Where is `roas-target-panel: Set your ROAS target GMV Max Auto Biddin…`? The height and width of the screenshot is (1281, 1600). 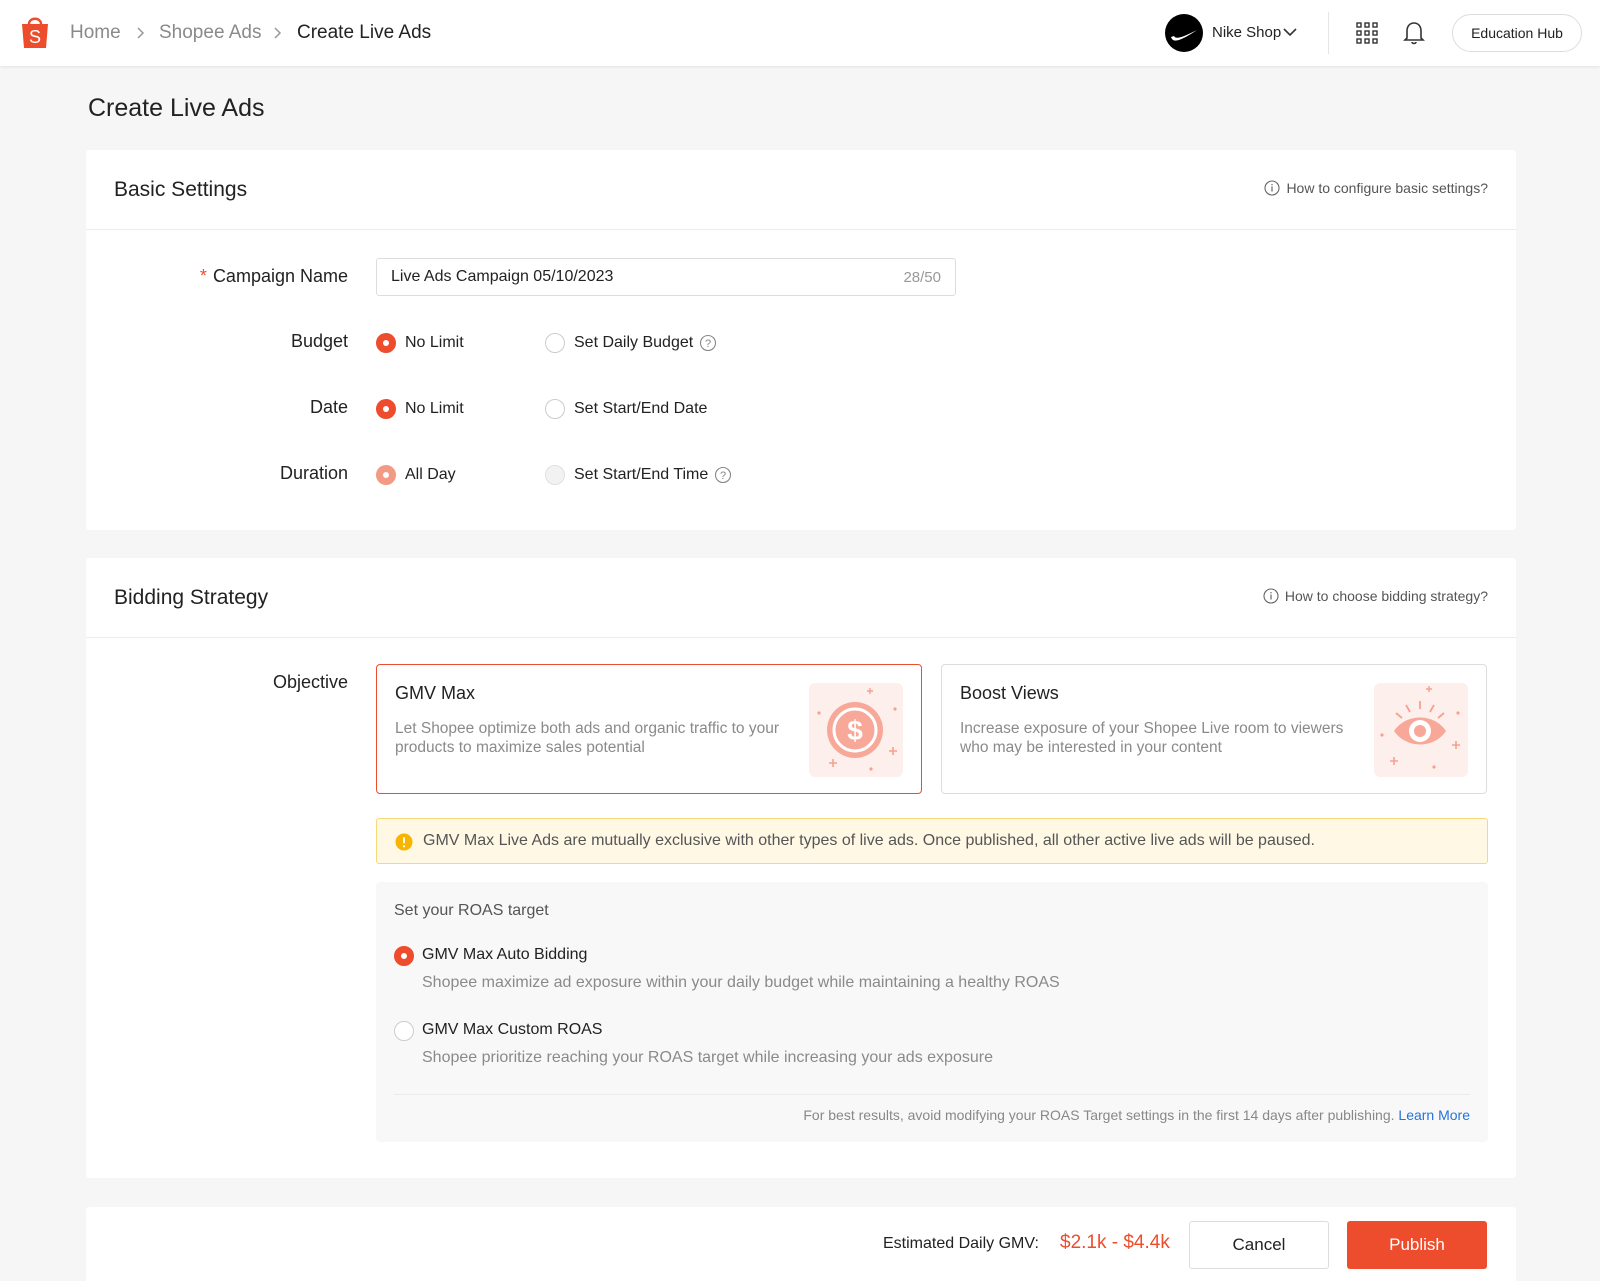 roas-target-panel: Set your ROAS target GMV Max Auto Biddin… is located at coordinates (932, 1012).